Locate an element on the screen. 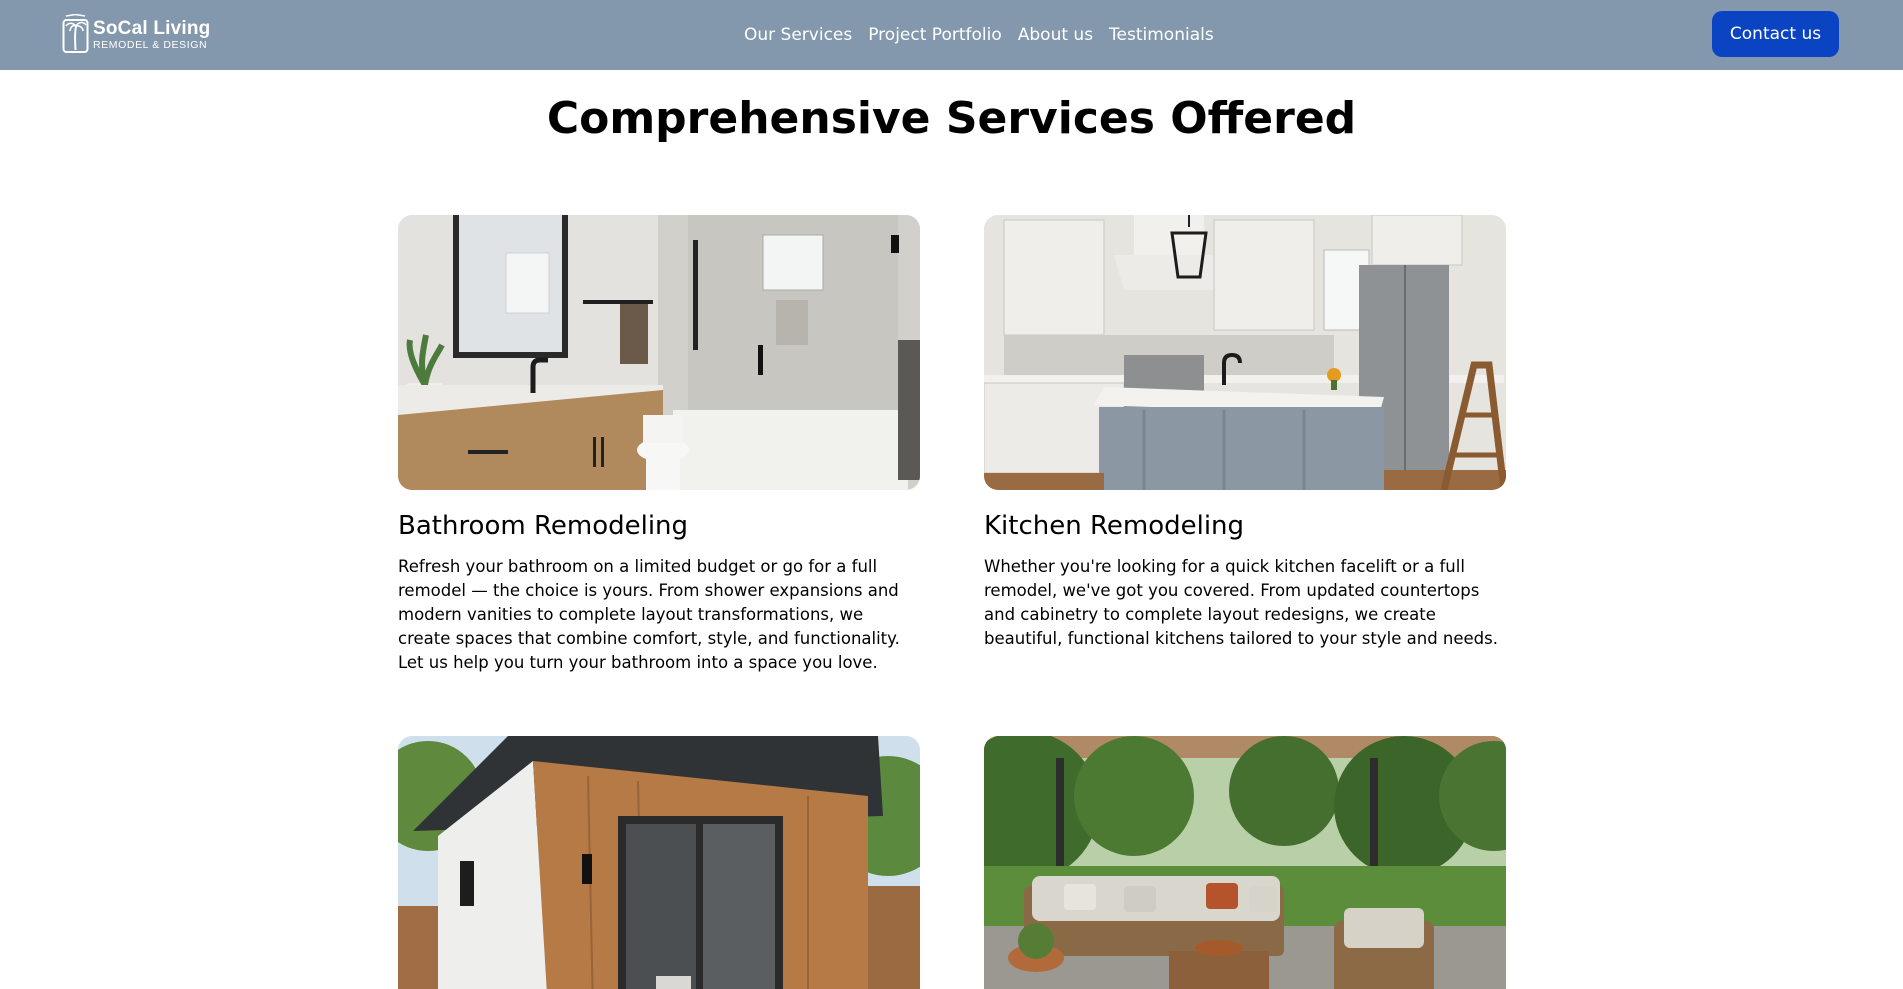 This screenshot has width=1903, height=989. service-title: Kitchen Remodeling is located at coordinates (1114, 526).